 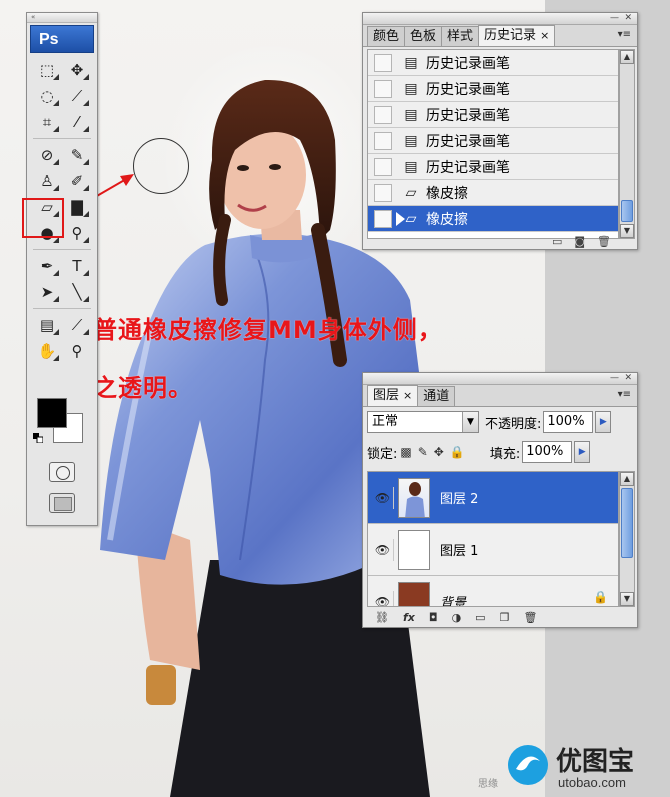 I want to click on slice-icon: ⁄, so click(x=77, y=122).